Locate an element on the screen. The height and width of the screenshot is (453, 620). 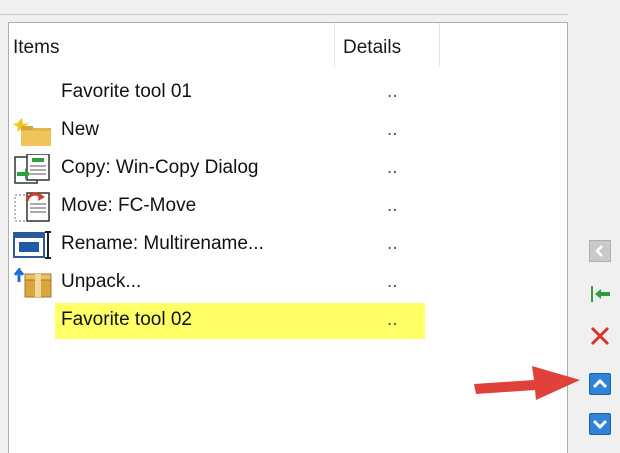
list-item: New .. is located at coordinates (288, 131).